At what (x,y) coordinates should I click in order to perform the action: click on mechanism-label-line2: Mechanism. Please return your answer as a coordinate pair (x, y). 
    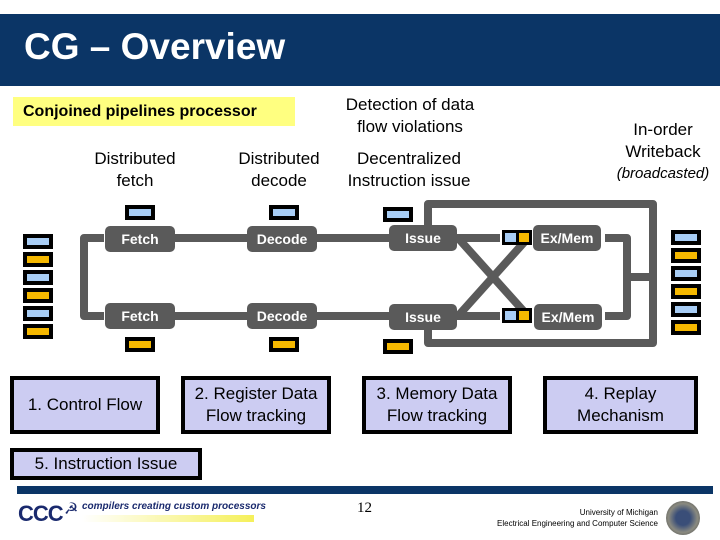
    Looking at the image, I should click on (620, 415).